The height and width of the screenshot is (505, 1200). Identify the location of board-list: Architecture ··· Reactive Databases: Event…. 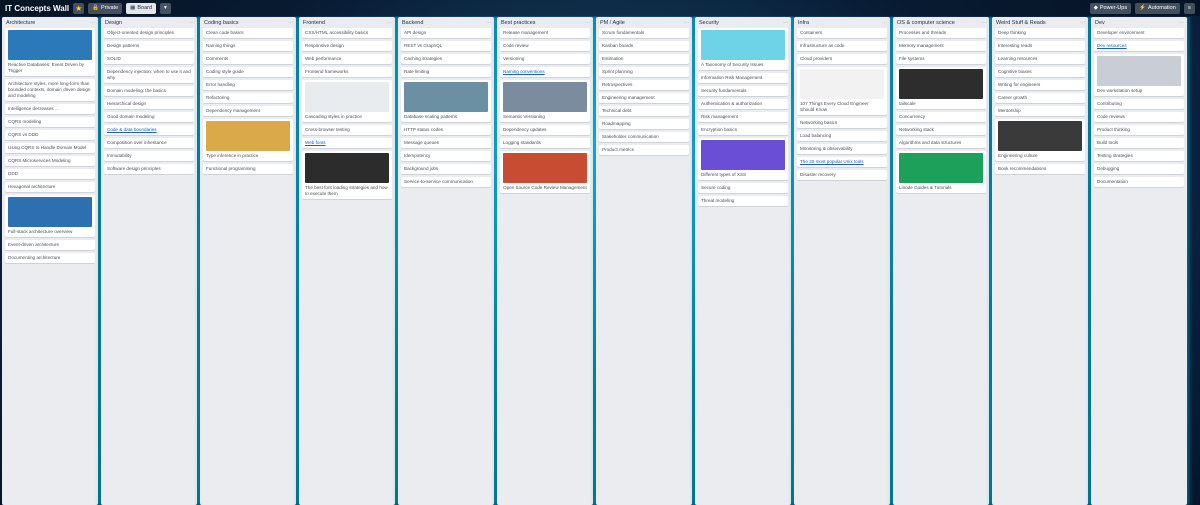
(50, 261).